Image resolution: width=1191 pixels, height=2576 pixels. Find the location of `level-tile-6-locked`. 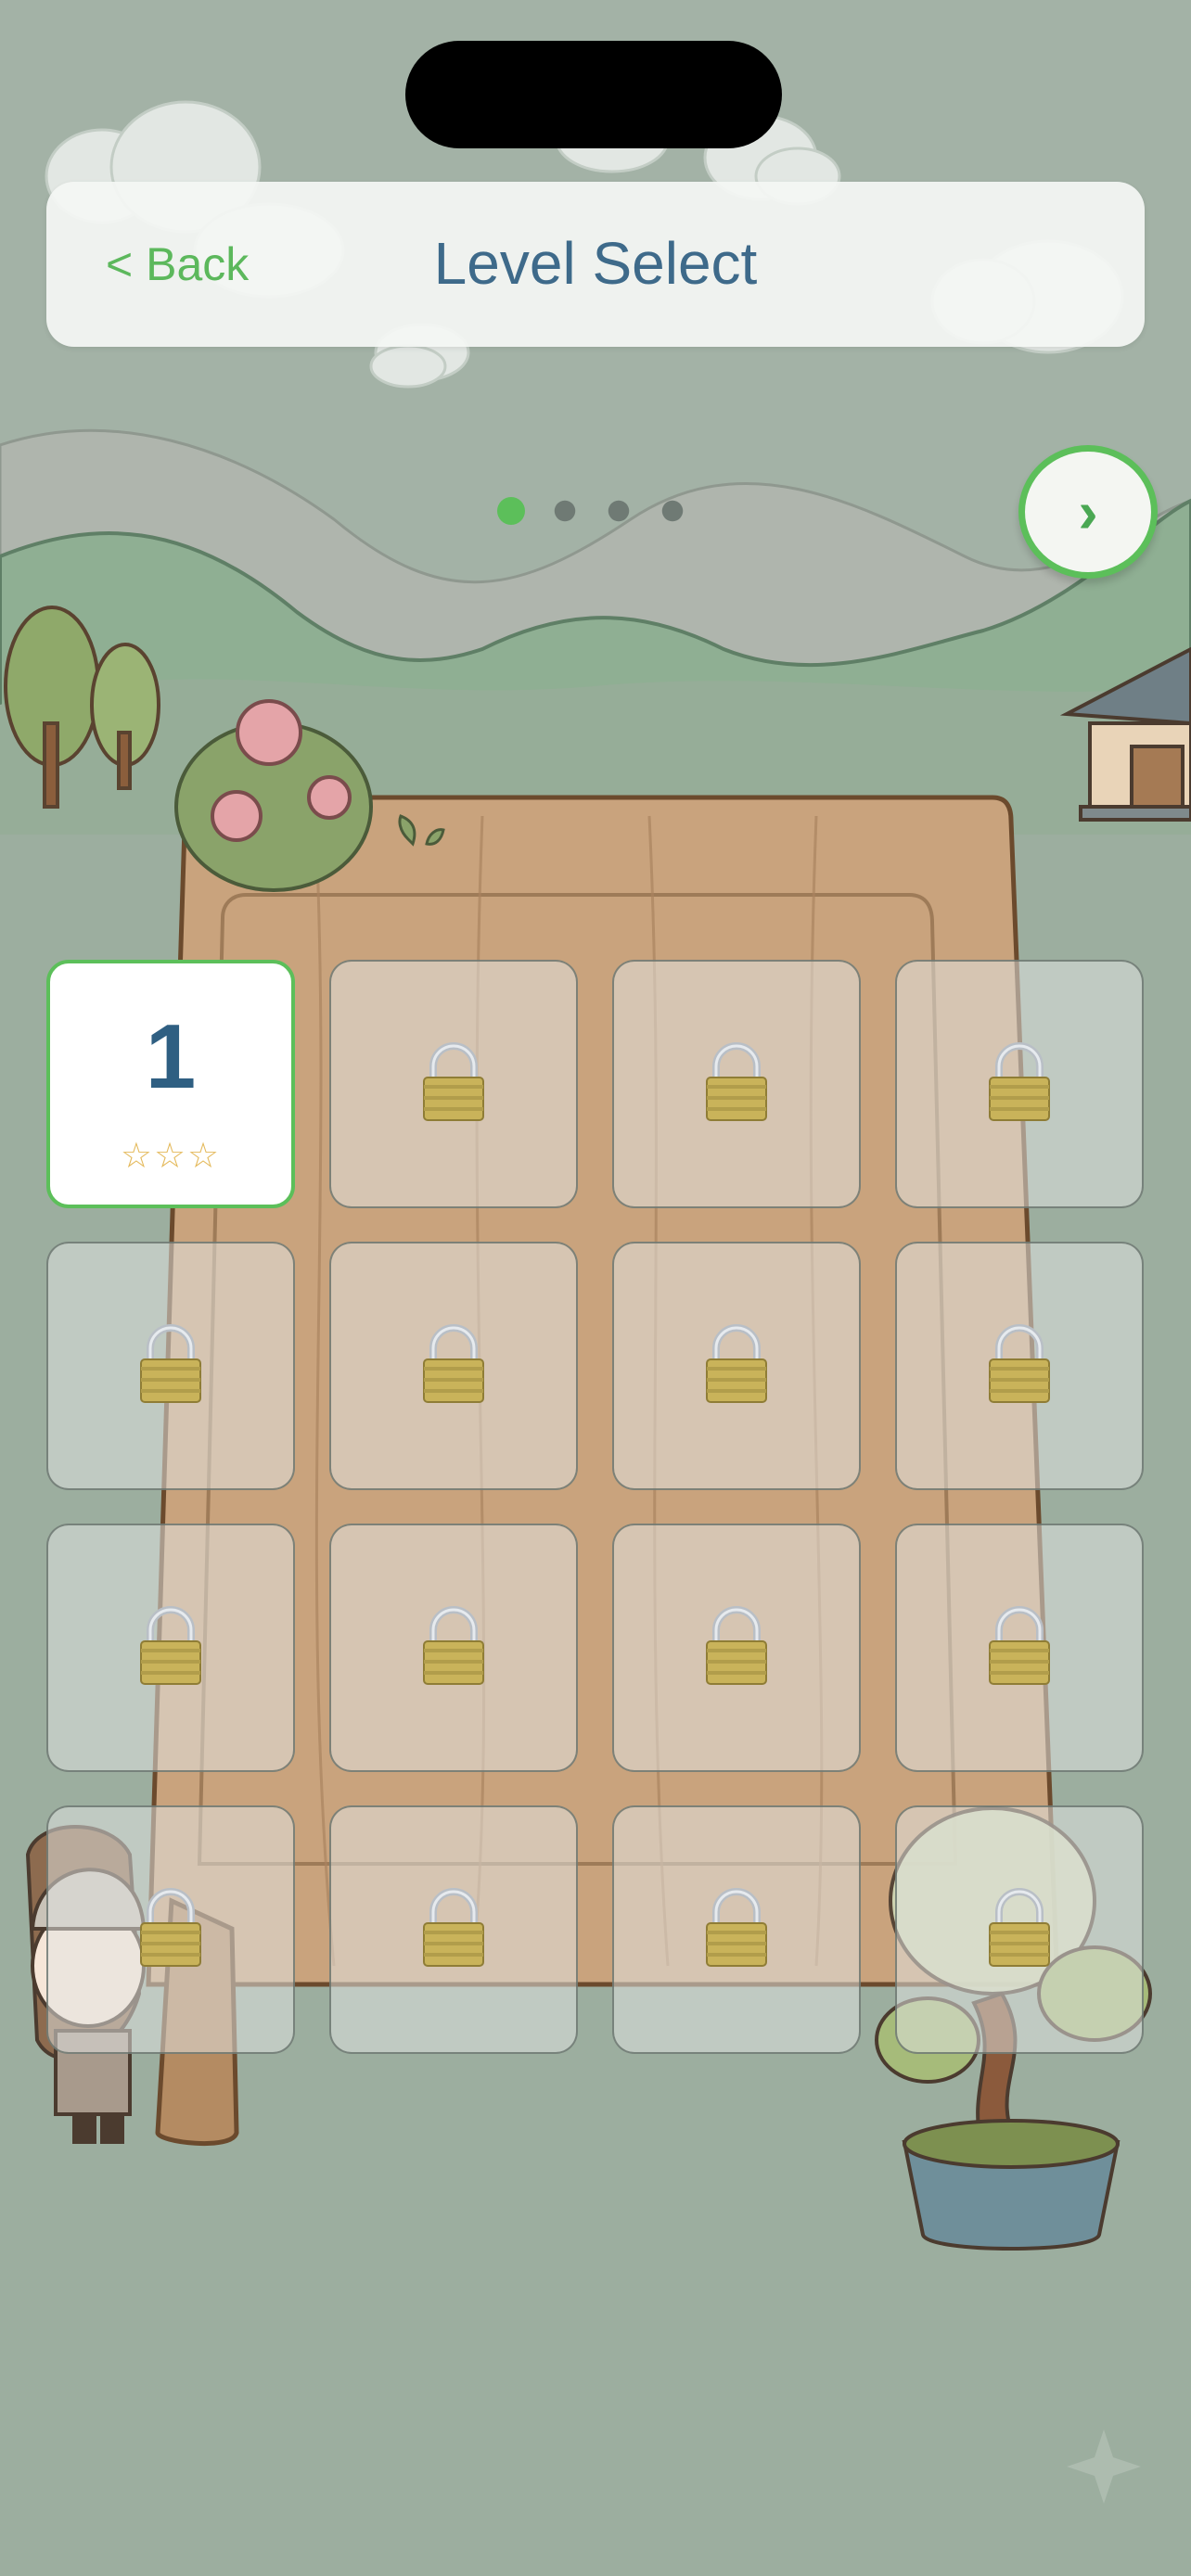

level-tile-6-locked is located at coordinates (453, 1366).